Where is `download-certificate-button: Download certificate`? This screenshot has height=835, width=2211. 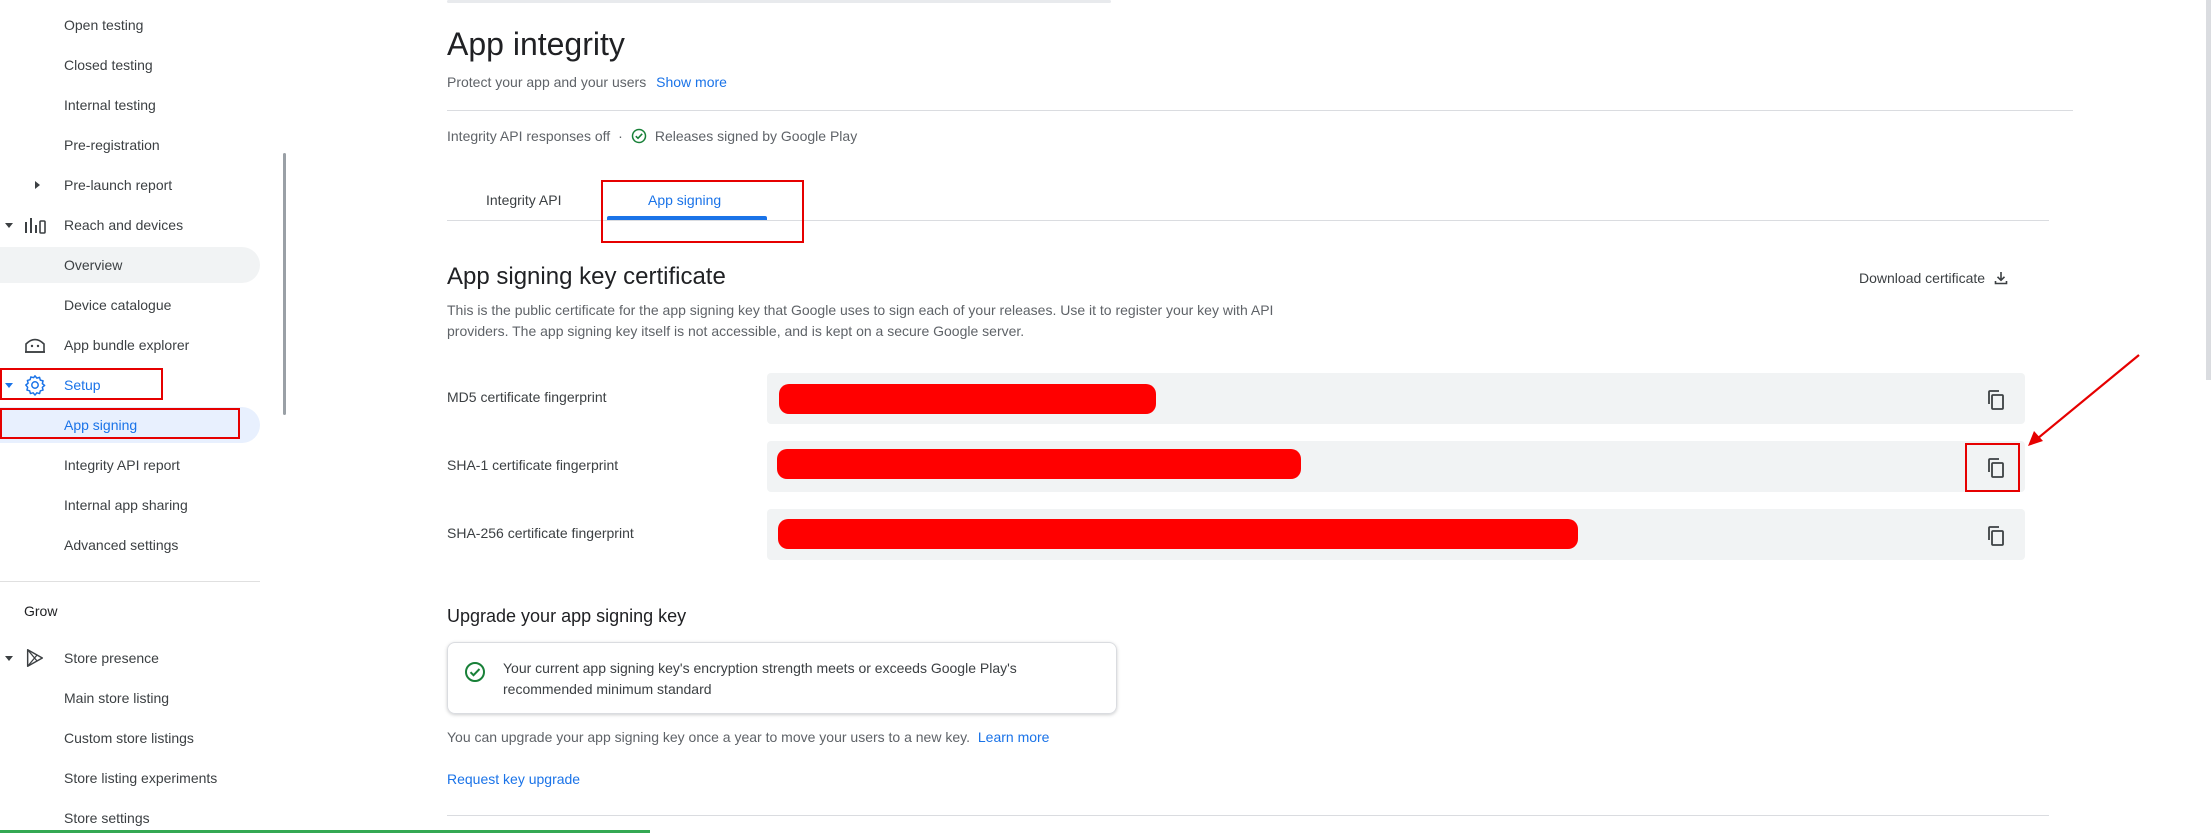 download-certificate-button: Download certificate is located at coordinates (1934, 278).